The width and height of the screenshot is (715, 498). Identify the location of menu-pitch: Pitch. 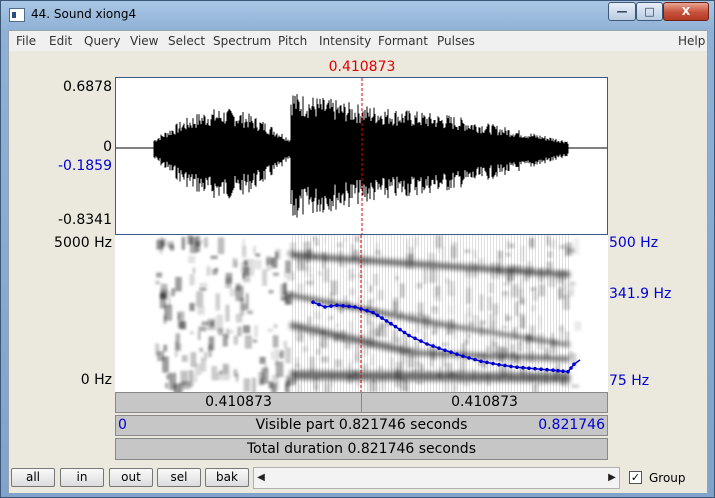
(292, 41).